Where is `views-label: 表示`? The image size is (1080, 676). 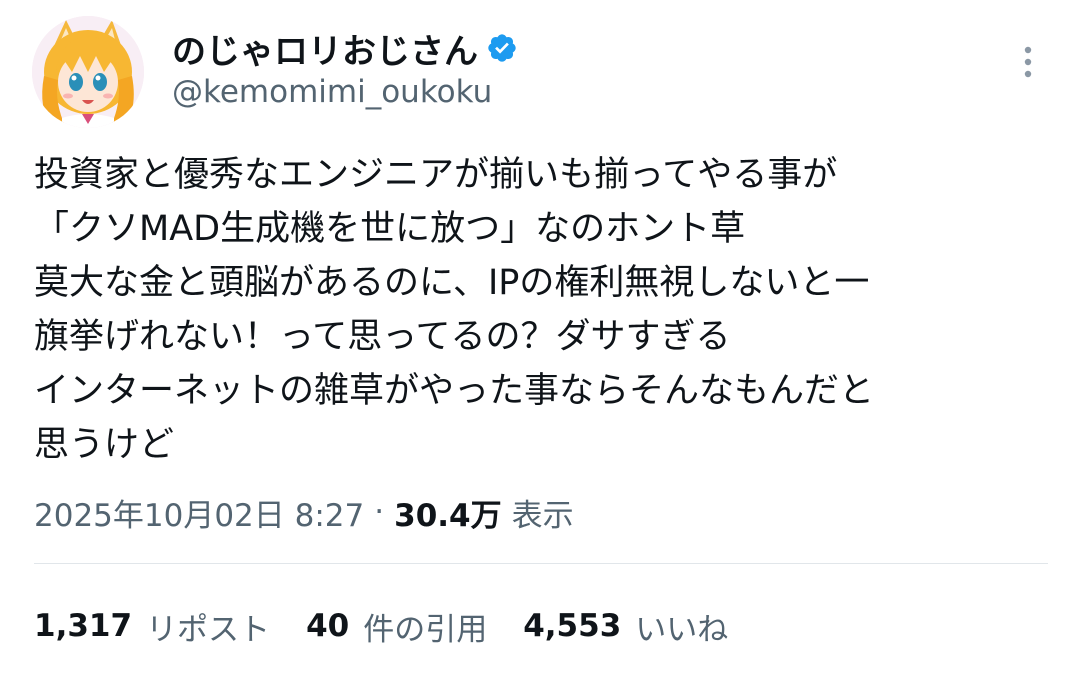
views-label: 表示 is located at coordinates (542, 515).